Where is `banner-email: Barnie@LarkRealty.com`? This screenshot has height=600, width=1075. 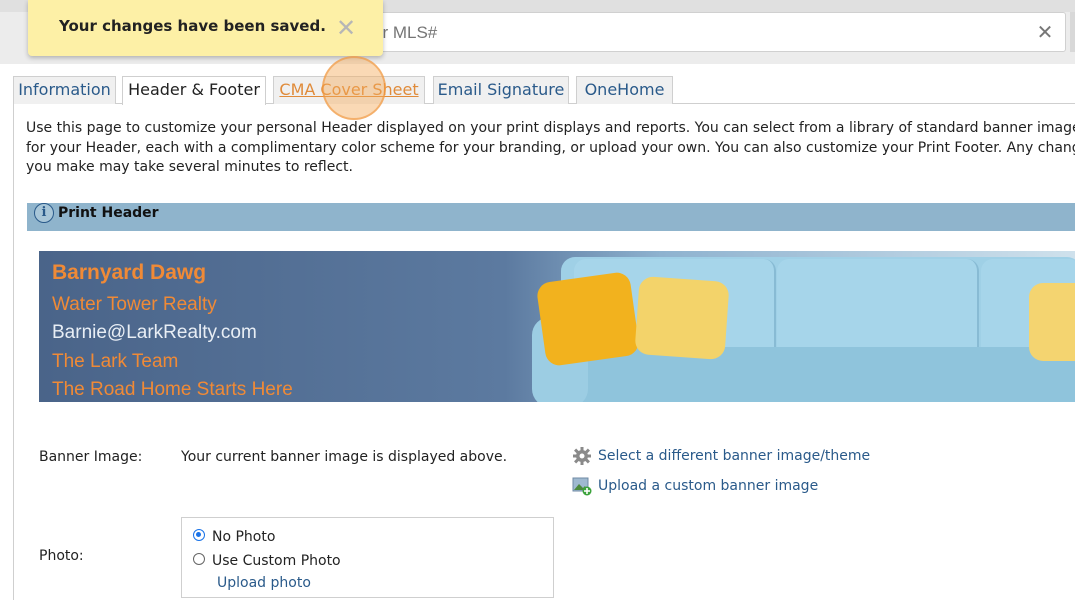 banner-email: Barnie@LarkRealty.com is located at coordinates (154, 332).